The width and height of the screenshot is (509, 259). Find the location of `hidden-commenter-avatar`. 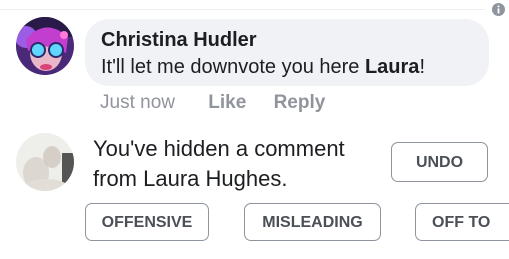

hidden-commenter-avatar is located at coordinates (45, 162).